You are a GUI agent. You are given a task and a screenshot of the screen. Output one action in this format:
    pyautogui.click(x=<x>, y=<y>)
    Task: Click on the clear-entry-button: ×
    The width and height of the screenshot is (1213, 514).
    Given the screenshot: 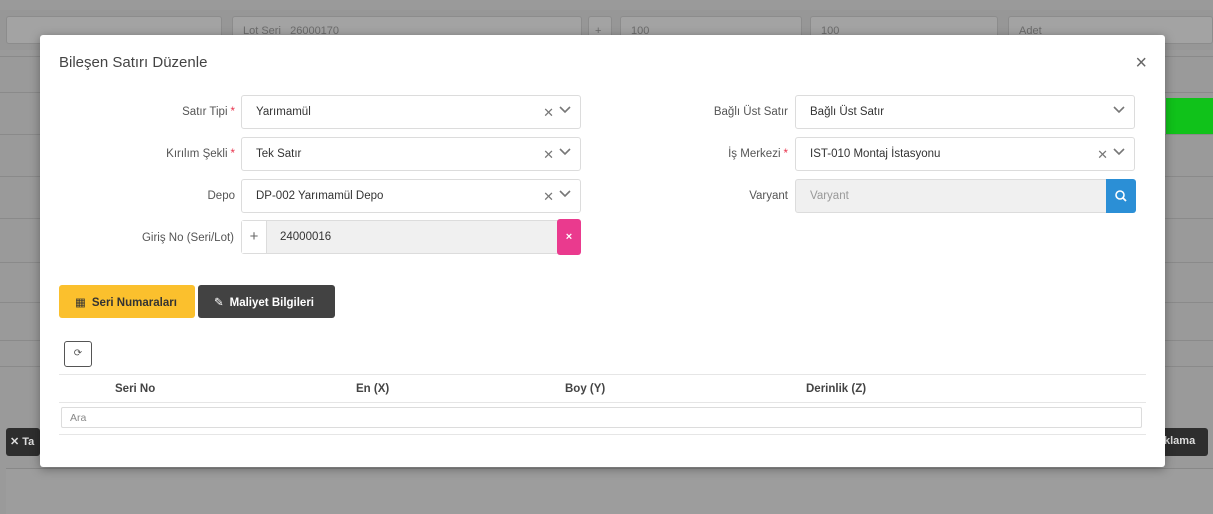 What is the action you would take?
    pyautogui.click(x=569, y=237)
    